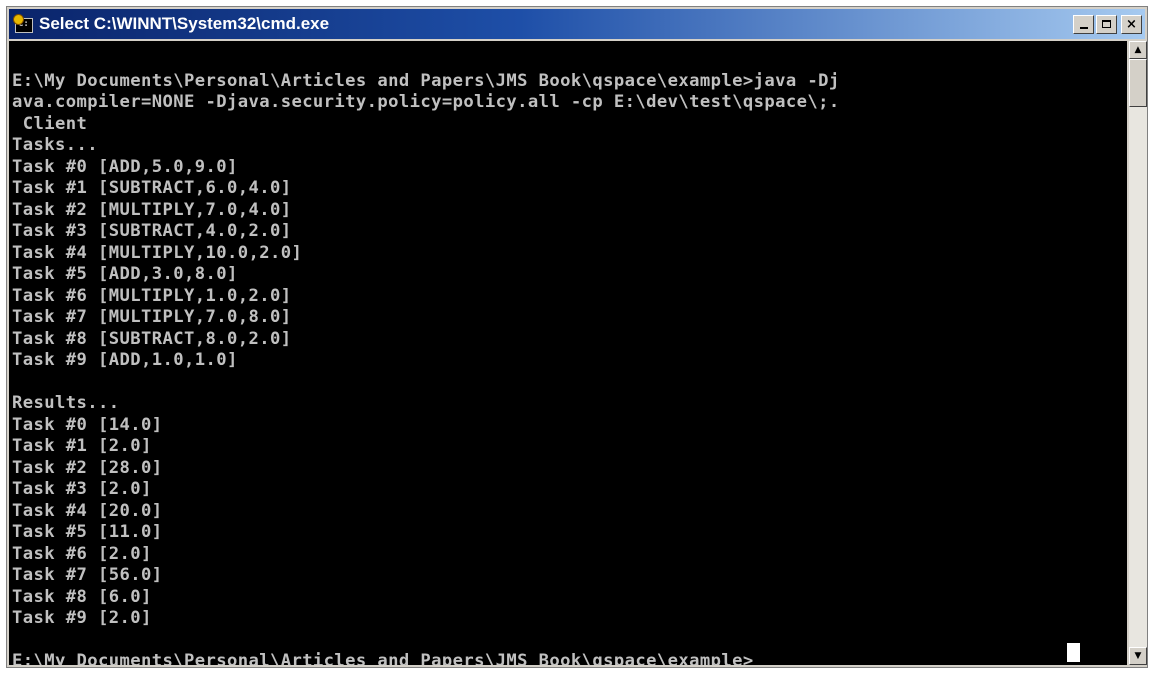 This screenshot has width=1154, height=674. I want to click on maximize-icon, so click(1106, 24).